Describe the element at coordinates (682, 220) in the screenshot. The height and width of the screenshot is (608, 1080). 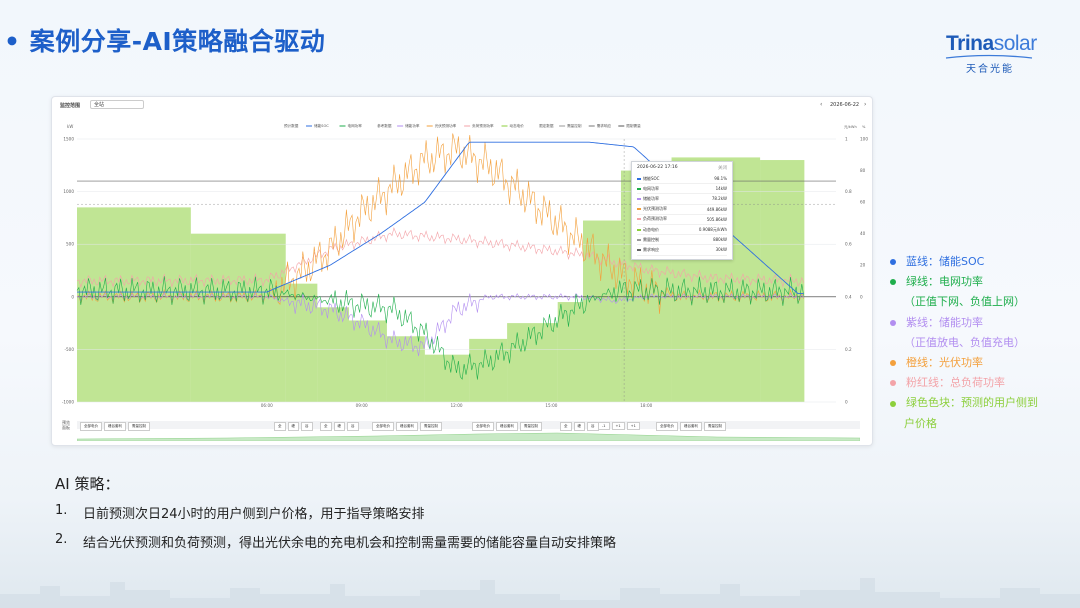
I see `tooltip-row: 负荷预测功率 505.86kW` at that location.